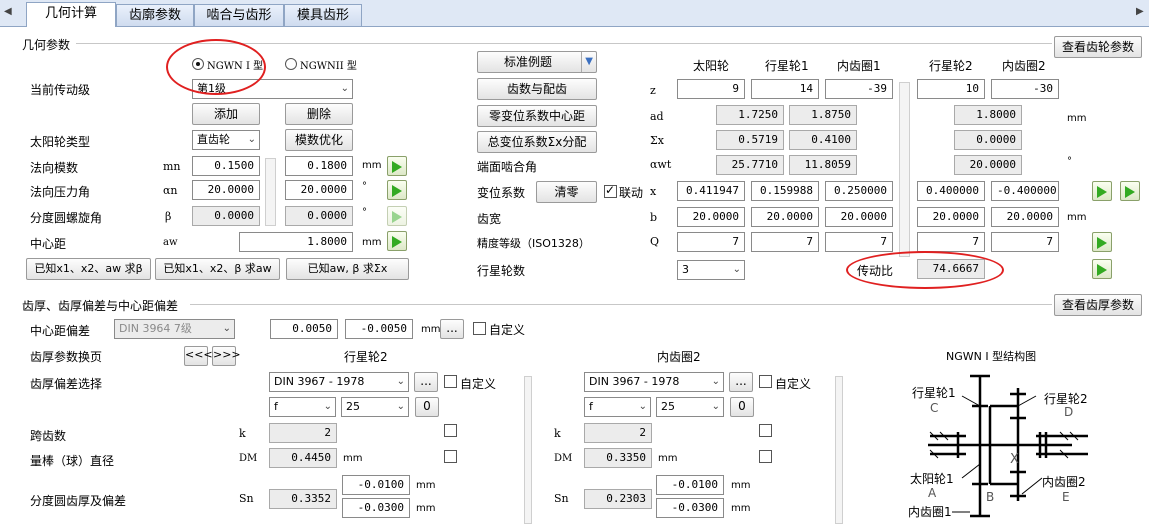 The height and width of the screenshot is (528, 1149). I want to click on module-slider, so click(270, 192).